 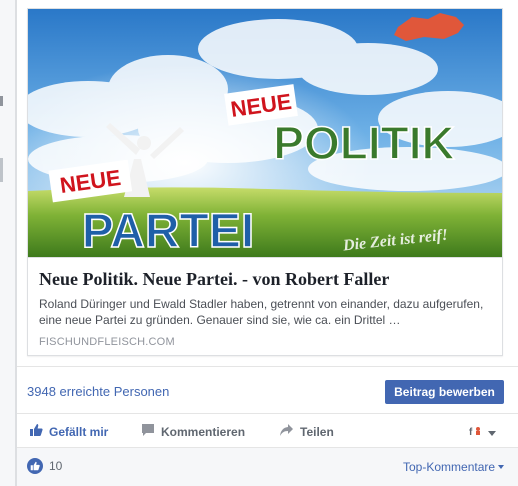 I want to click on image-headline-bottom: PARTEI, so click(x=168, y=231).